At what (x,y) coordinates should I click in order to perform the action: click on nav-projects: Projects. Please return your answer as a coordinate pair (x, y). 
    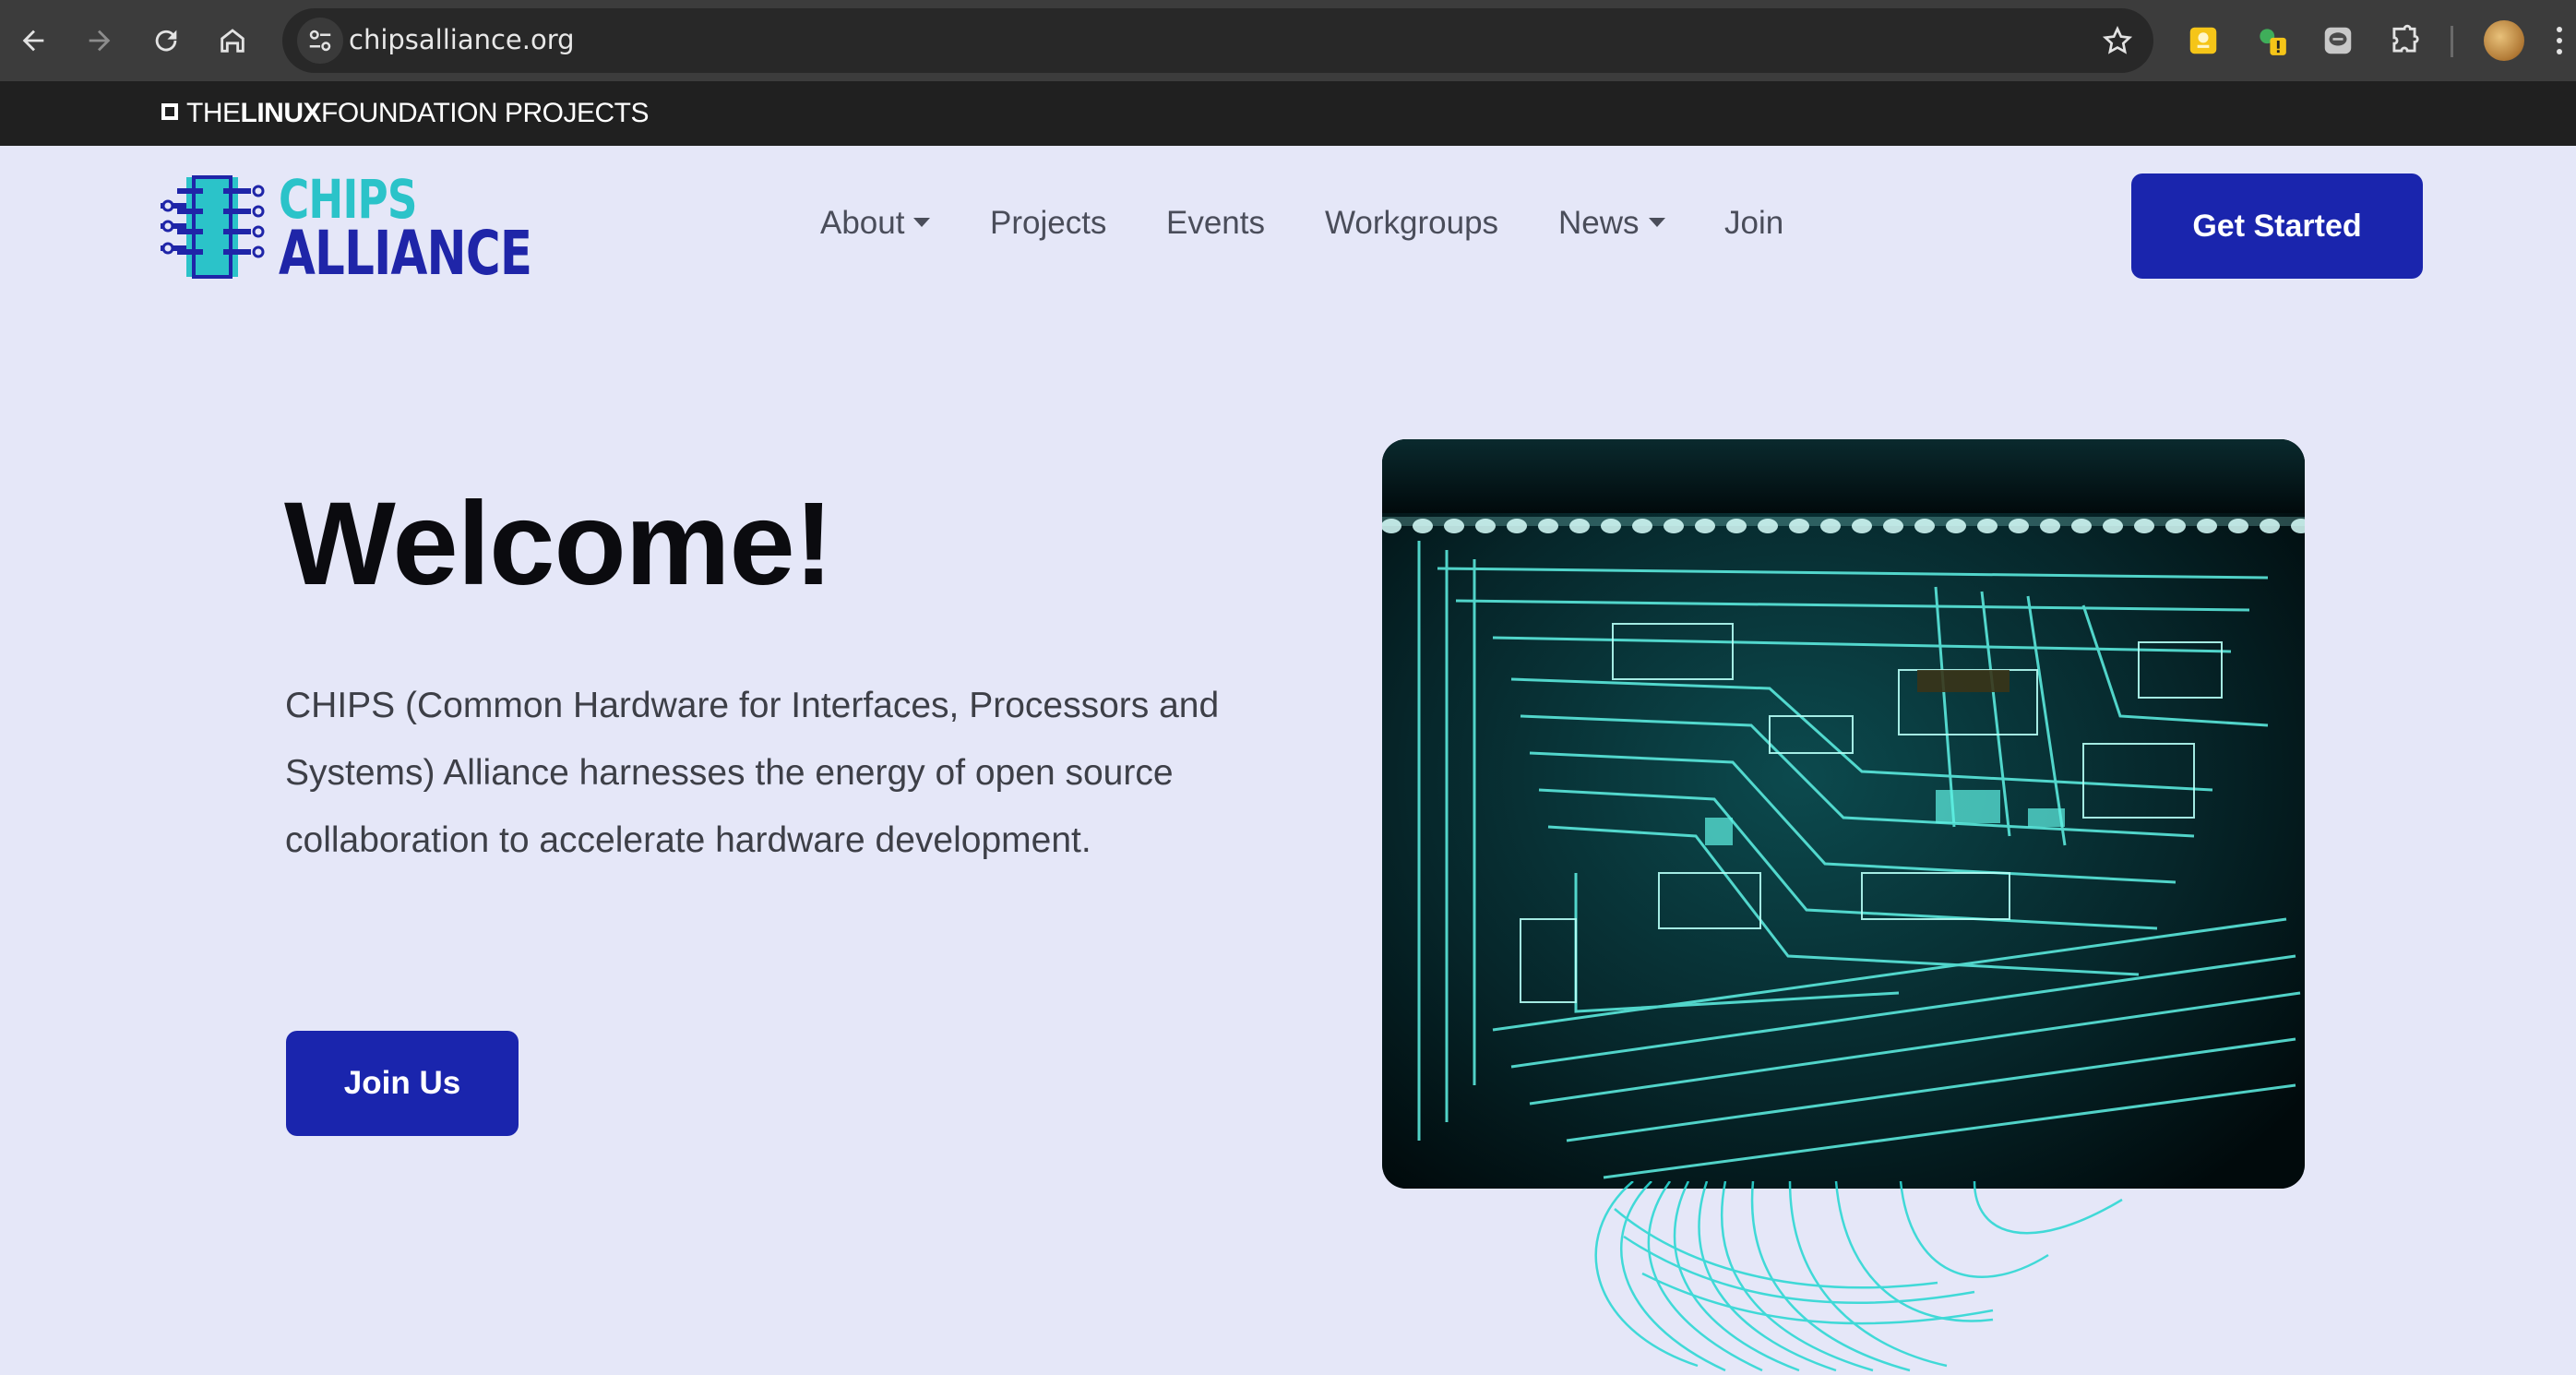
    Looking at the image, I should click on (1048, 223).